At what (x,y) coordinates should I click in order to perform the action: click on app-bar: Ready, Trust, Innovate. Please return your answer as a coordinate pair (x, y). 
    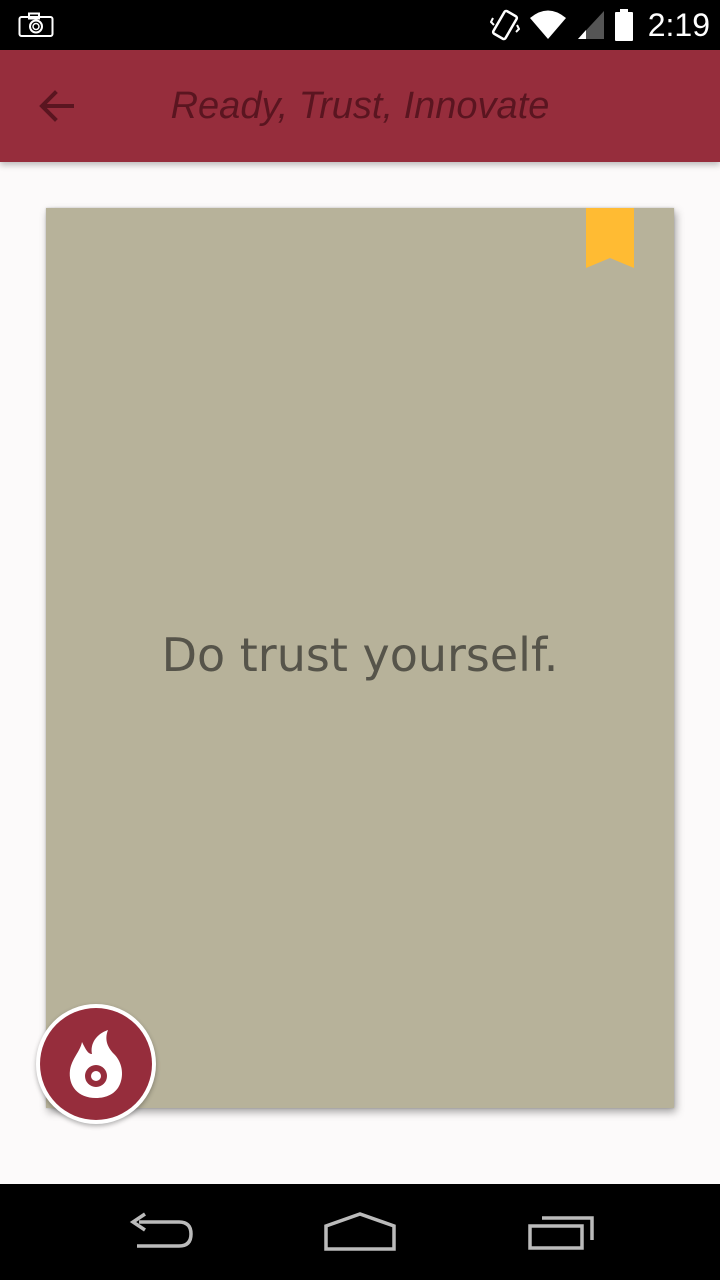
    Looking at the image, I should click on (360, 106).